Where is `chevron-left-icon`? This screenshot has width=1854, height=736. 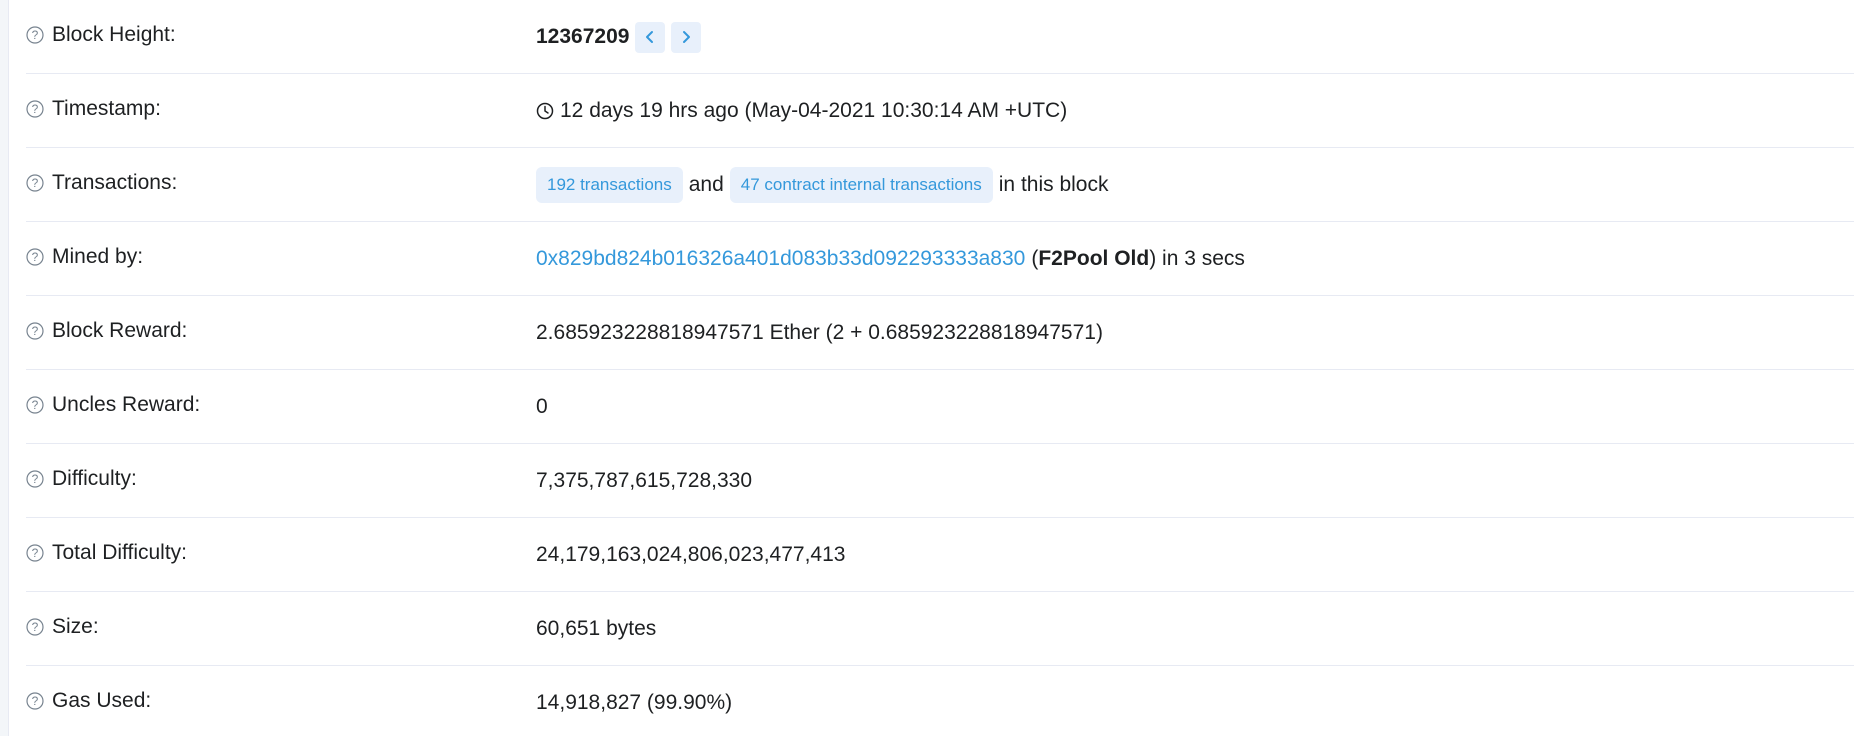 chevron-left-icon is located at coordinates (650, 37).